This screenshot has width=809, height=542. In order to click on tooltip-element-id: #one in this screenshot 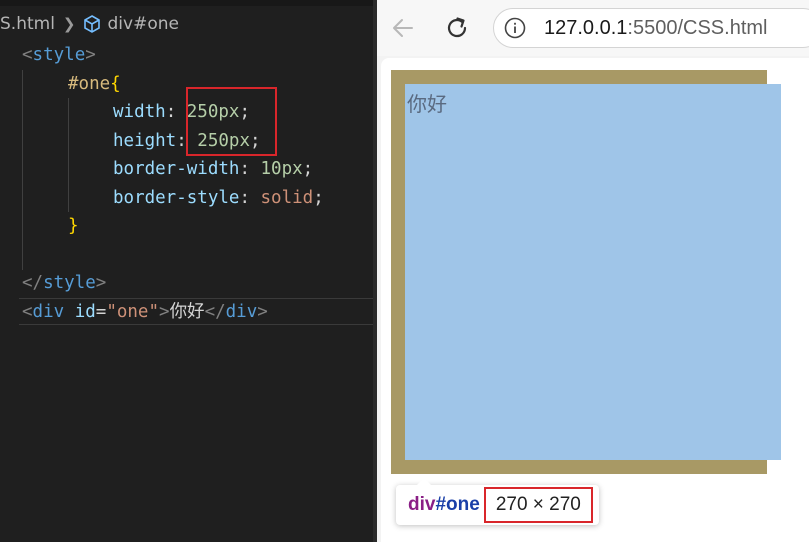, I will do `click(457, 504)`.